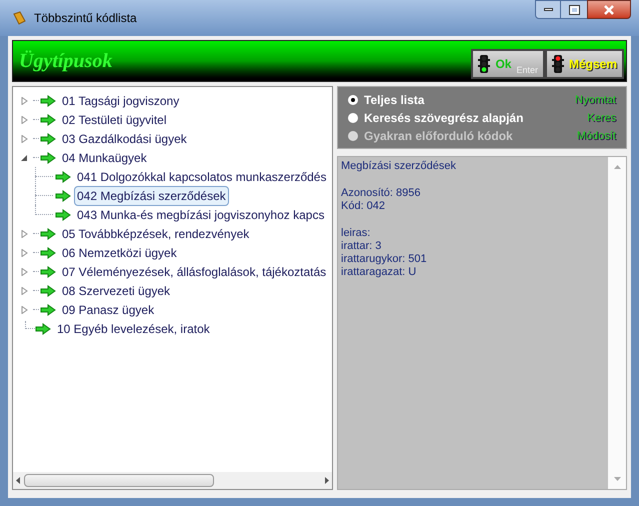  I want to click on close-button, so click(609, 9).